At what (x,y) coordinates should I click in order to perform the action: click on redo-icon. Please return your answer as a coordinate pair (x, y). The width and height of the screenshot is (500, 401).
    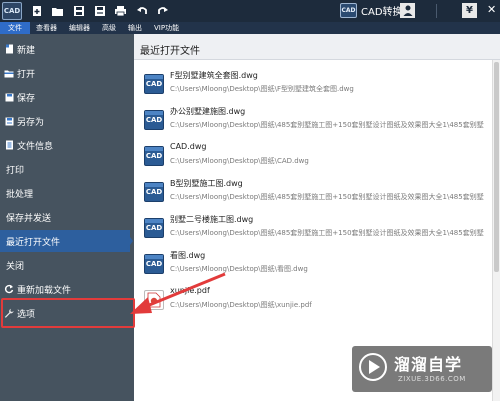
    Looking at the image, I should click on (162, 11).